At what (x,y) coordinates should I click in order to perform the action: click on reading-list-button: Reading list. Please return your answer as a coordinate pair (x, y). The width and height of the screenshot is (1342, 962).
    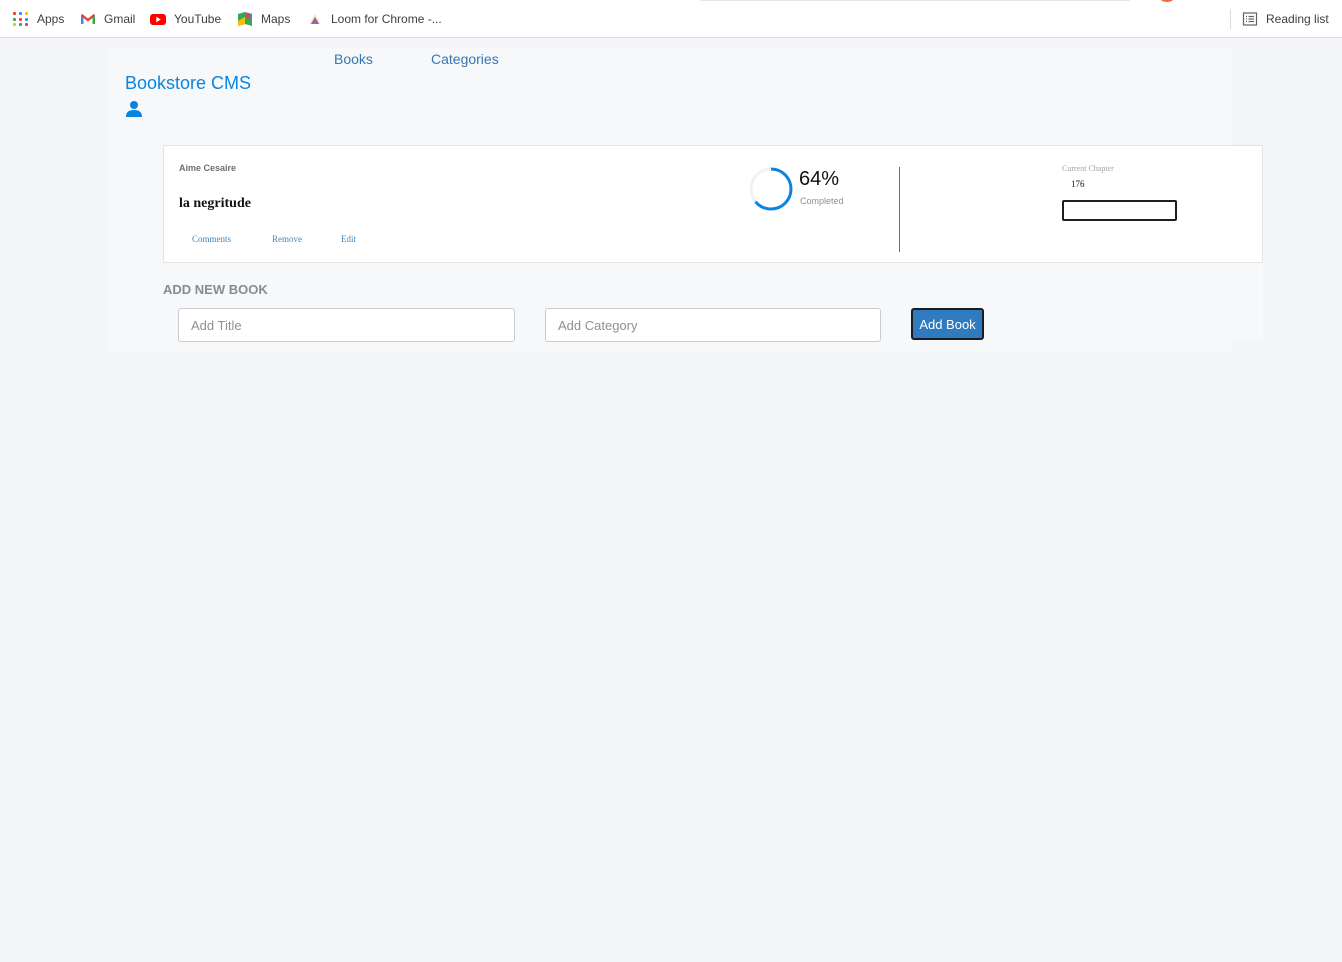
    Looking at the image, I should click on (1285, 19).